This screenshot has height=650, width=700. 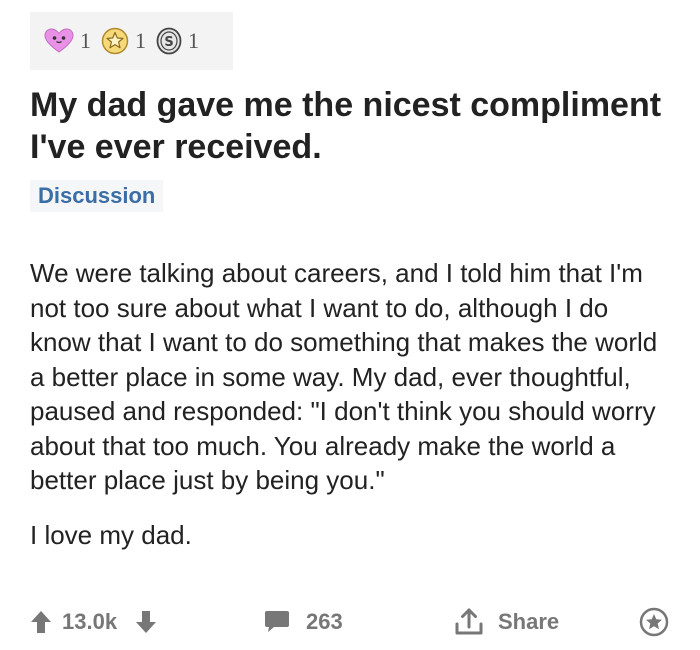 I want to click on flair-badge: Discussion, so click(x=97, y=196).